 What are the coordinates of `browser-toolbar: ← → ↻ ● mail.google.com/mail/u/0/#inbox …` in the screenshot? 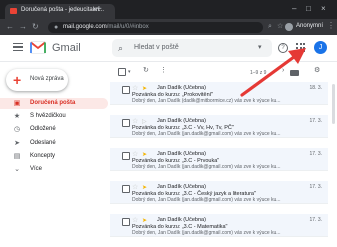 It's located at (168, 27).